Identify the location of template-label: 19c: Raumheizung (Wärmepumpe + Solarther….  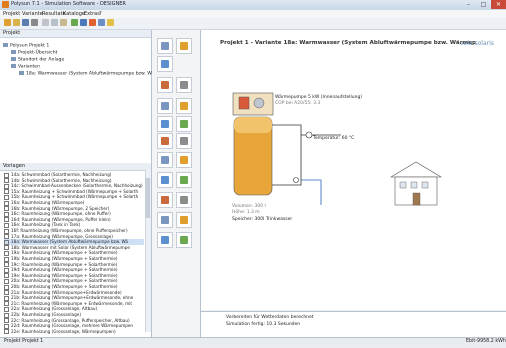
(64, 264).